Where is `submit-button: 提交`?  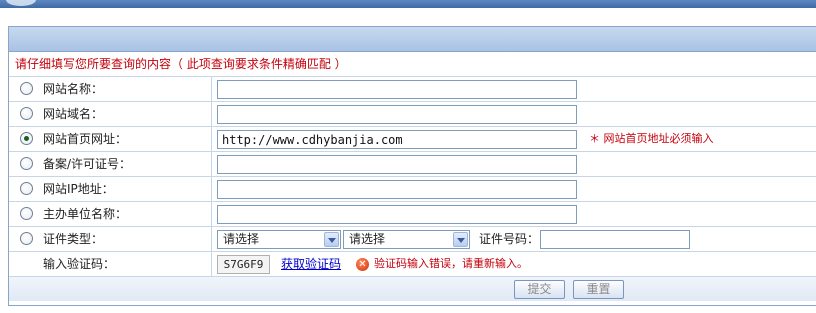
submit-button: 提交 is located at coordinates (539, 289).